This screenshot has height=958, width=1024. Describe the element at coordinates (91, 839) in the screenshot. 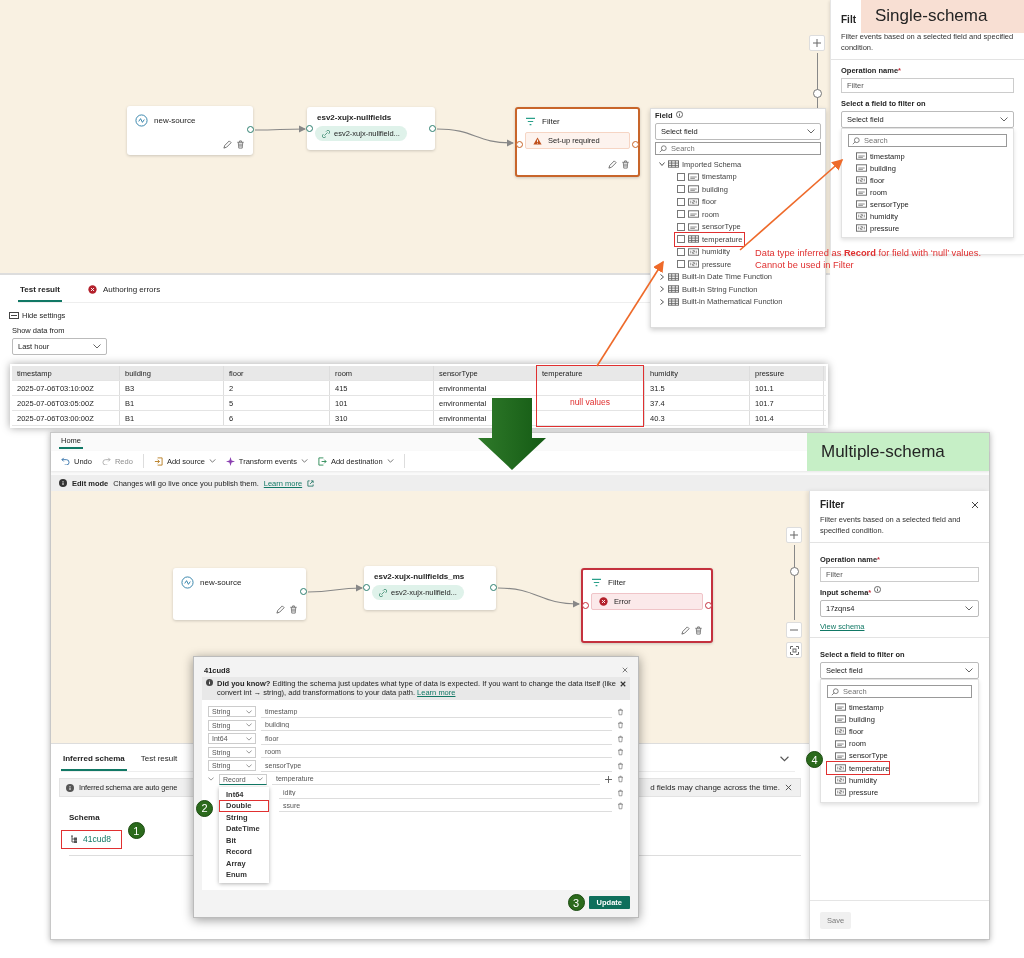

I see `schema-link: 41cud8` at that location.